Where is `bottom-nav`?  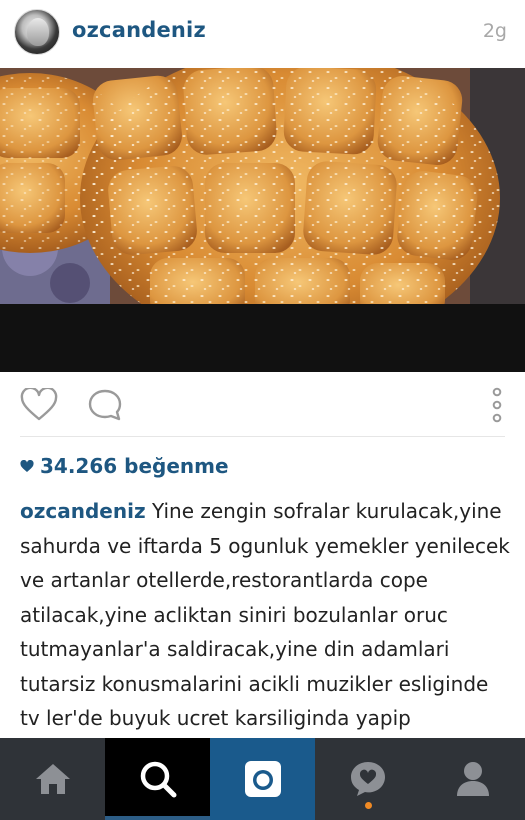 bottom-nav is located at coordinates (262, 779).